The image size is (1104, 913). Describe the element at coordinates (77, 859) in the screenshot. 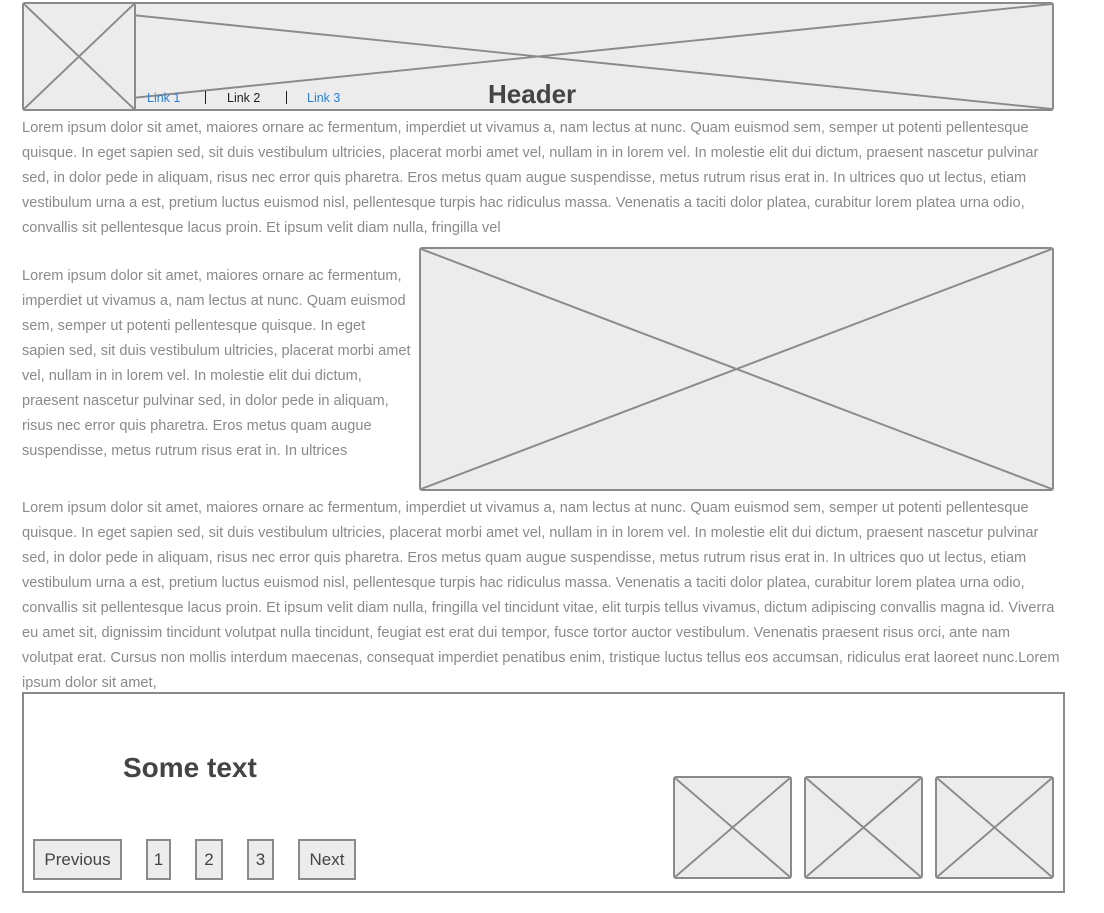

I see `previous-button: Previous` at that location.